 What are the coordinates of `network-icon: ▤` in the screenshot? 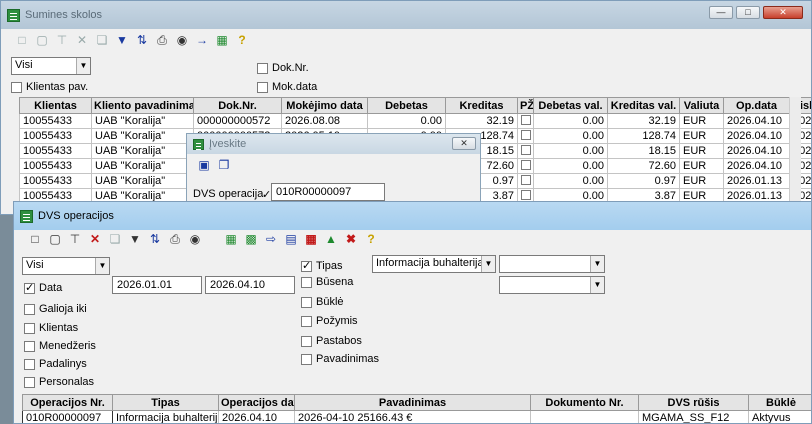 It's located at (291, 239).